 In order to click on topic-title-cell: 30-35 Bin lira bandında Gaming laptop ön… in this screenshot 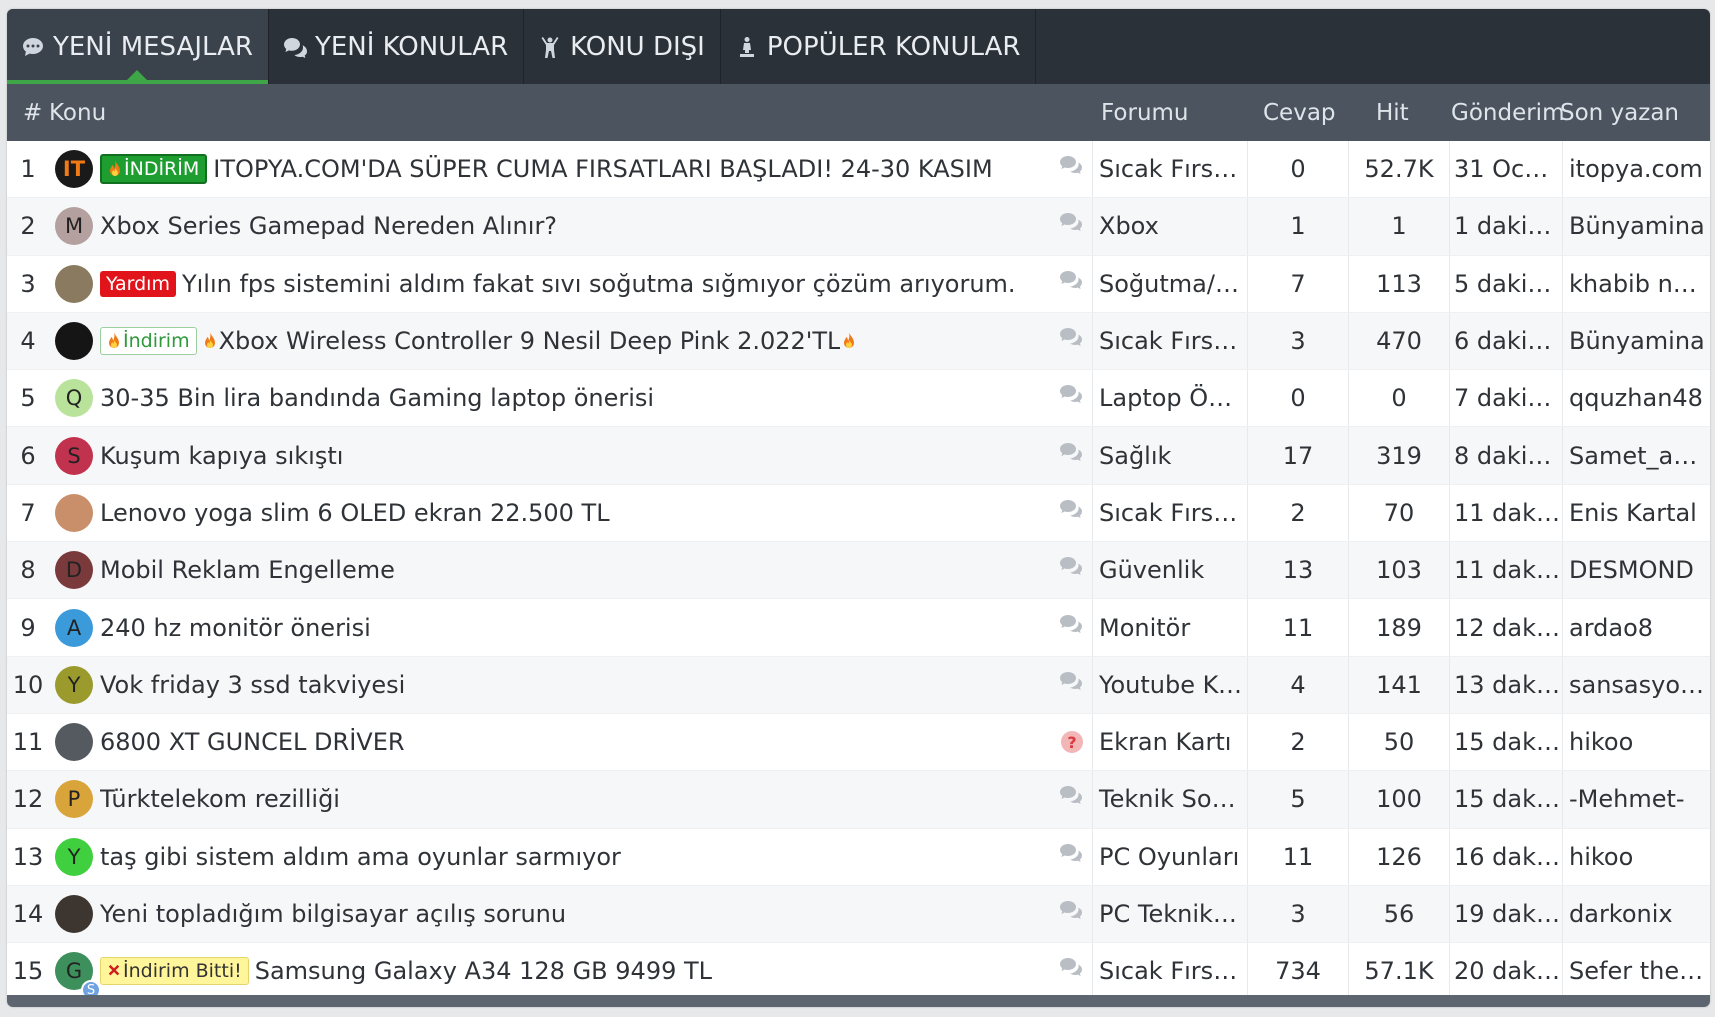, I will do `click(572, 398)`.